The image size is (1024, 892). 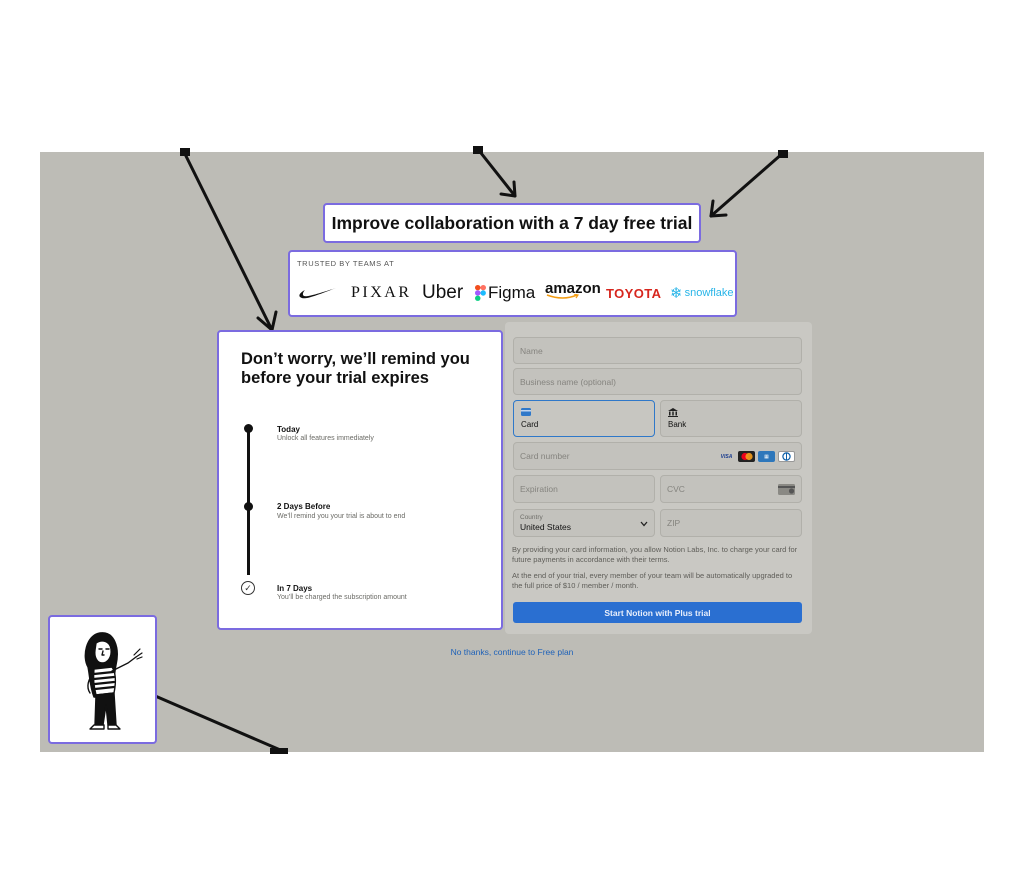 What do you see at coordinates (676, 293) in the screenshot?
I see `snowflake-icon: ❄` at bounding box center [676, 293].